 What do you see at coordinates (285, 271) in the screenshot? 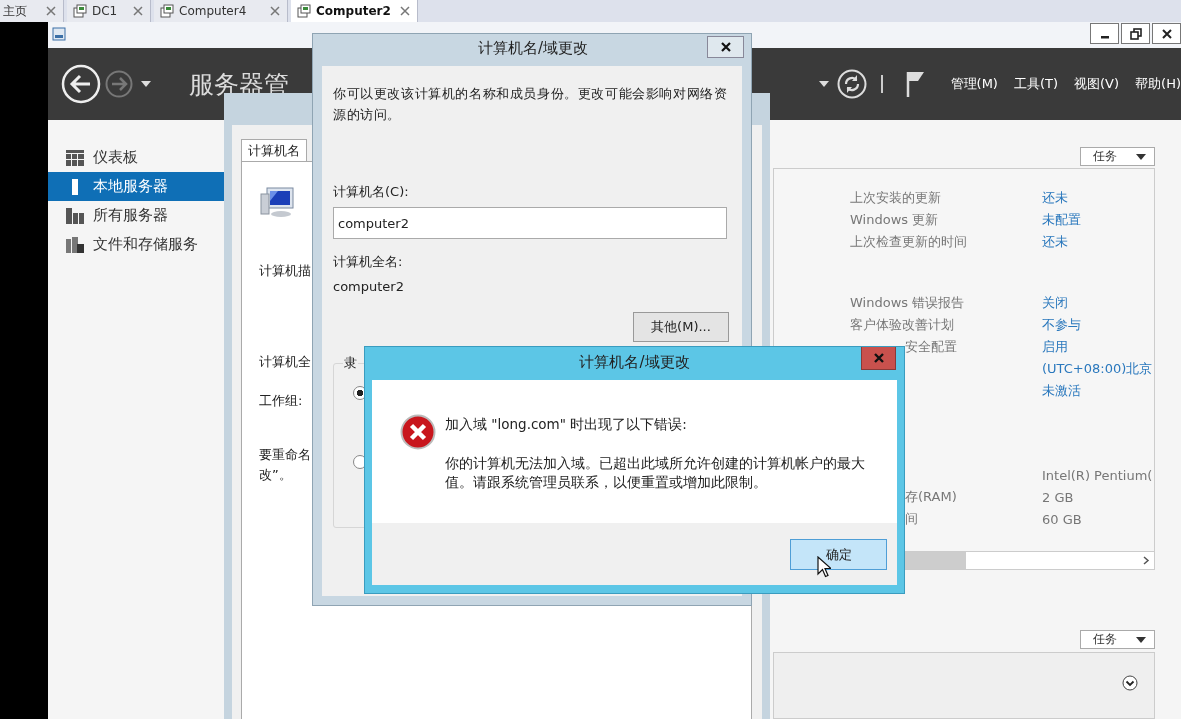
I see `field-label: 计算机描` at bounding box center [285, 271].